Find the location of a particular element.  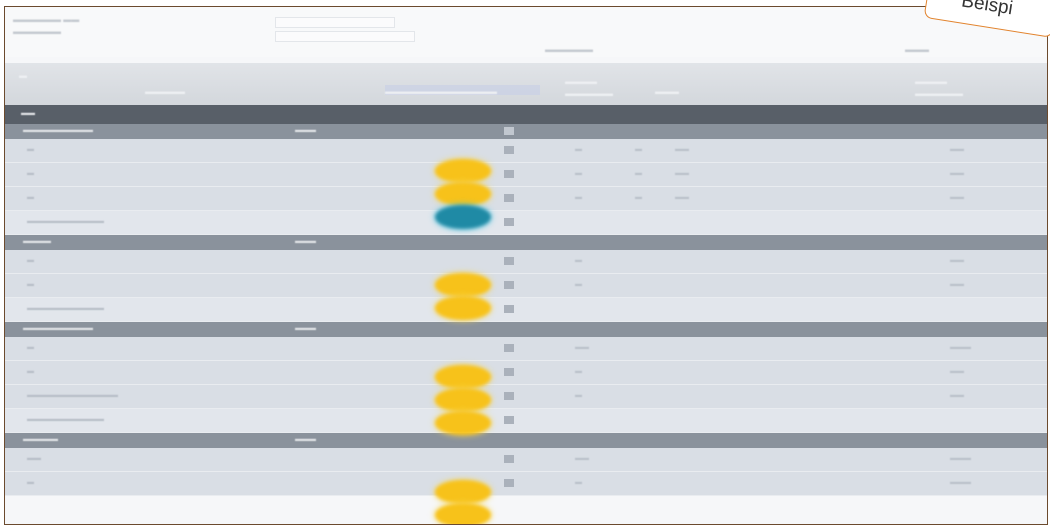

group-header: ▬▬▬▬▬ ▬▬▬ is located at coordinates (526, 440).